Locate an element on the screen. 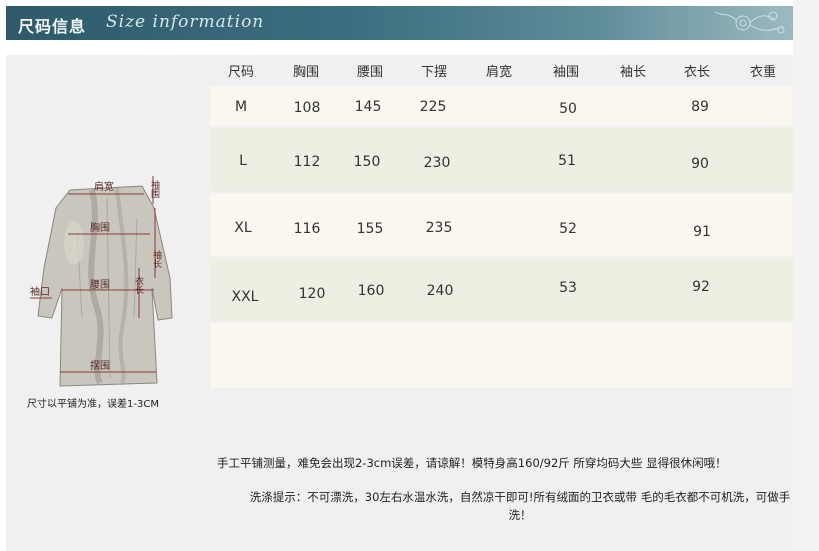 The height and width of the screenshot is (551, 819). header-shoulder: 肩宽 is located at coordinates (498, 72).